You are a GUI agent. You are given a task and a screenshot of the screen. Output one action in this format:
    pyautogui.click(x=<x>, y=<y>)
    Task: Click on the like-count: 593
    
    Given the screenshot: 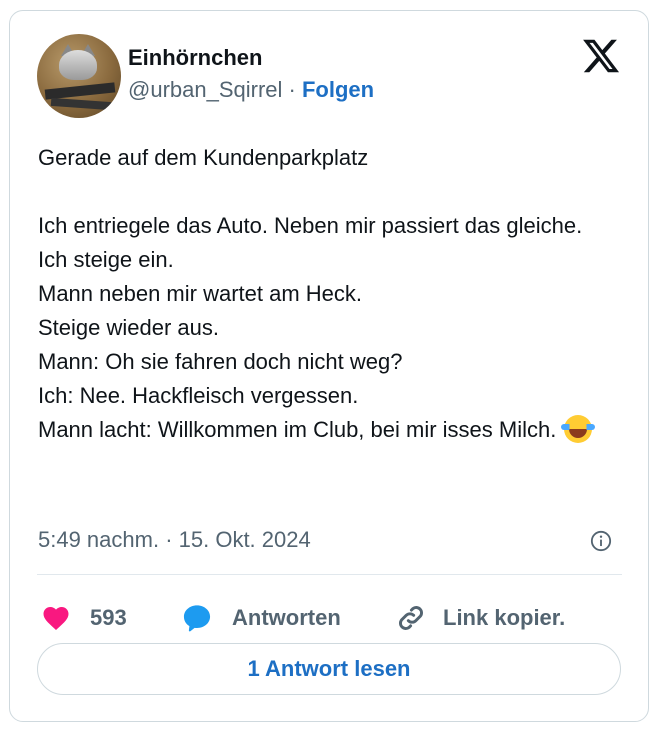 What is the action you would take?
    pyautogui.click(x=108, y=617)
    